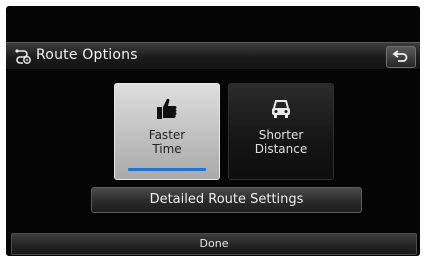 The height and width of the screenshot is (261, 427). What do you see at coordinates (226, 200) in the screenshot?
I see `detailed-route-settings-button: Detailed Route Settings` at bounding box center [226, 200].